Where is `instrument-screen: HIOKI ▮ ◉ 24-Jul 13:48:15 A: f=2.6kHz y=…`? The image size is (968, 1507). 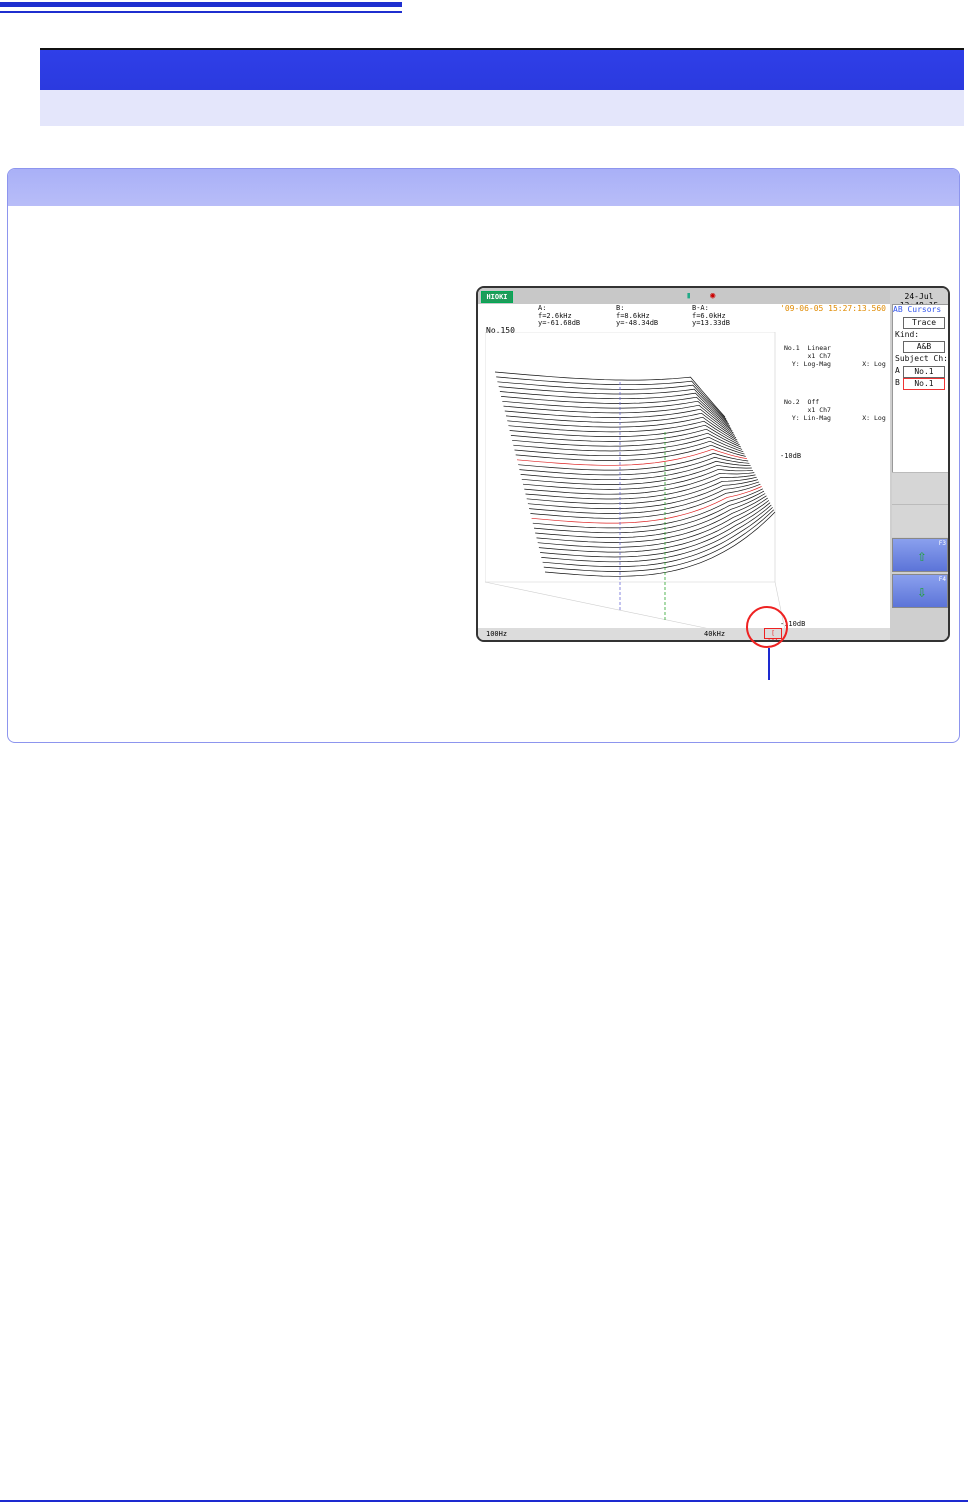
instrument-screen: HIOKI ▮ ◉ 24-Jul 13:48:15 A: f=2.6kHz y=… is located at coordinates (713, 464).